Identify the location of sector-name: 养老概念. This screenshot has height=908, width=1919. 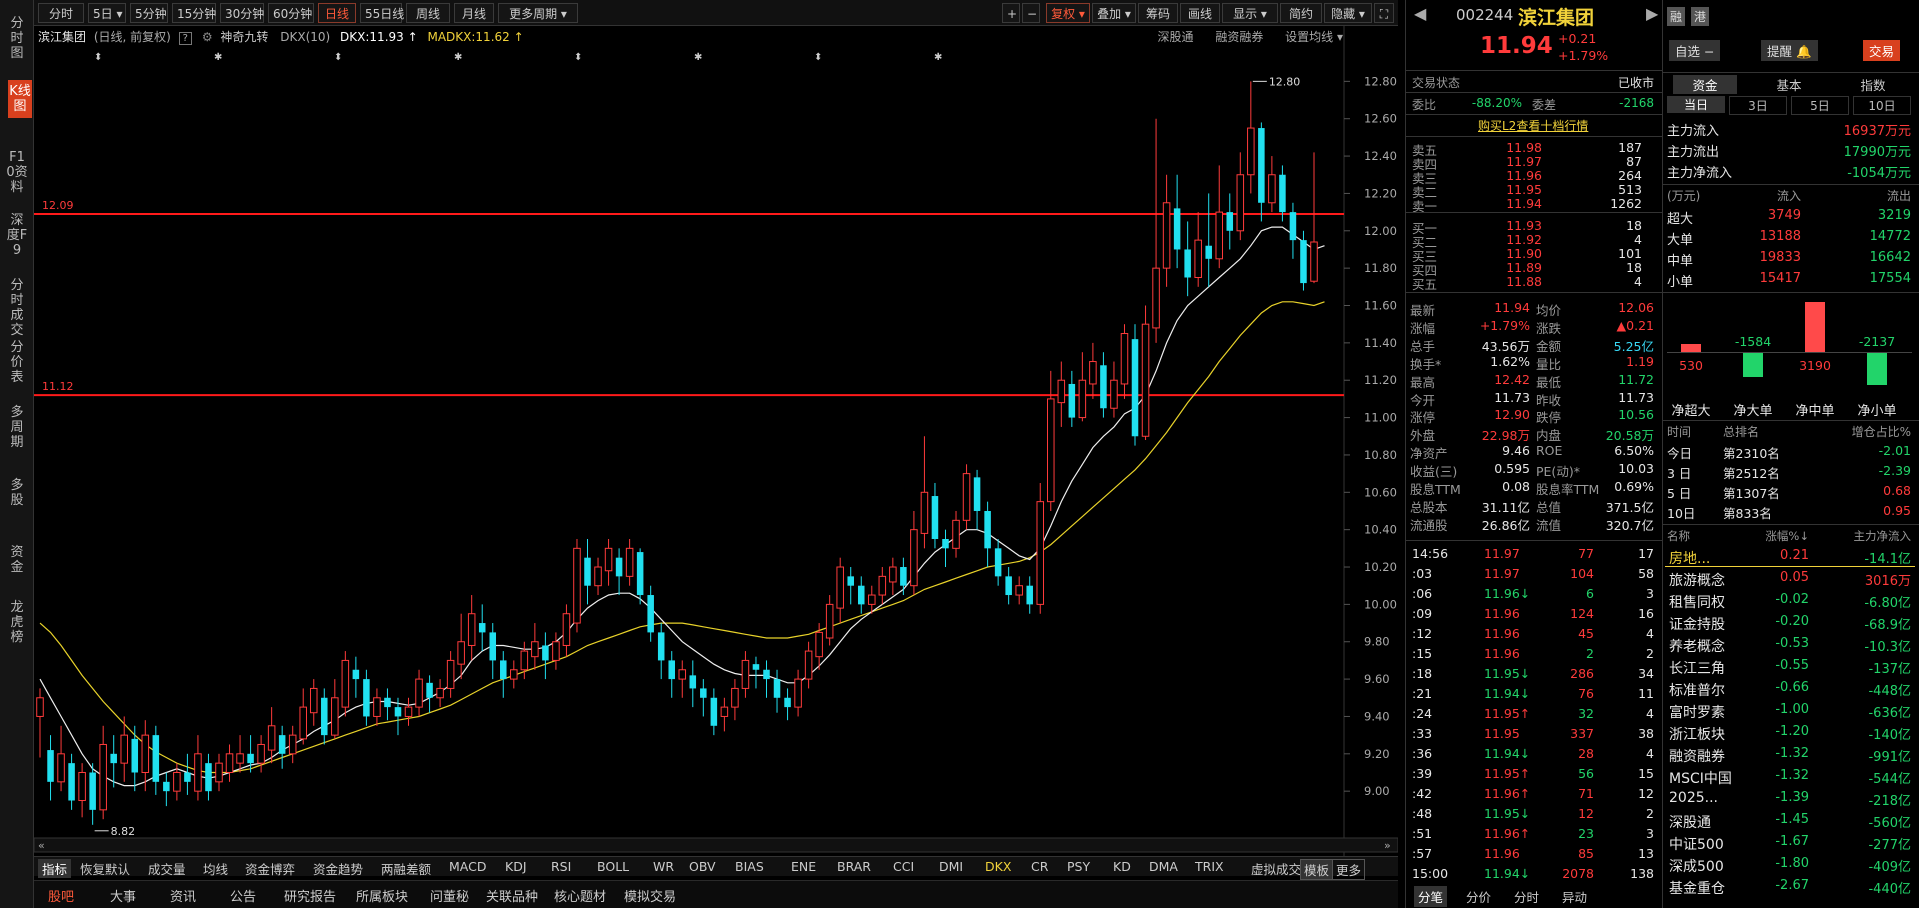
(1697, 646).